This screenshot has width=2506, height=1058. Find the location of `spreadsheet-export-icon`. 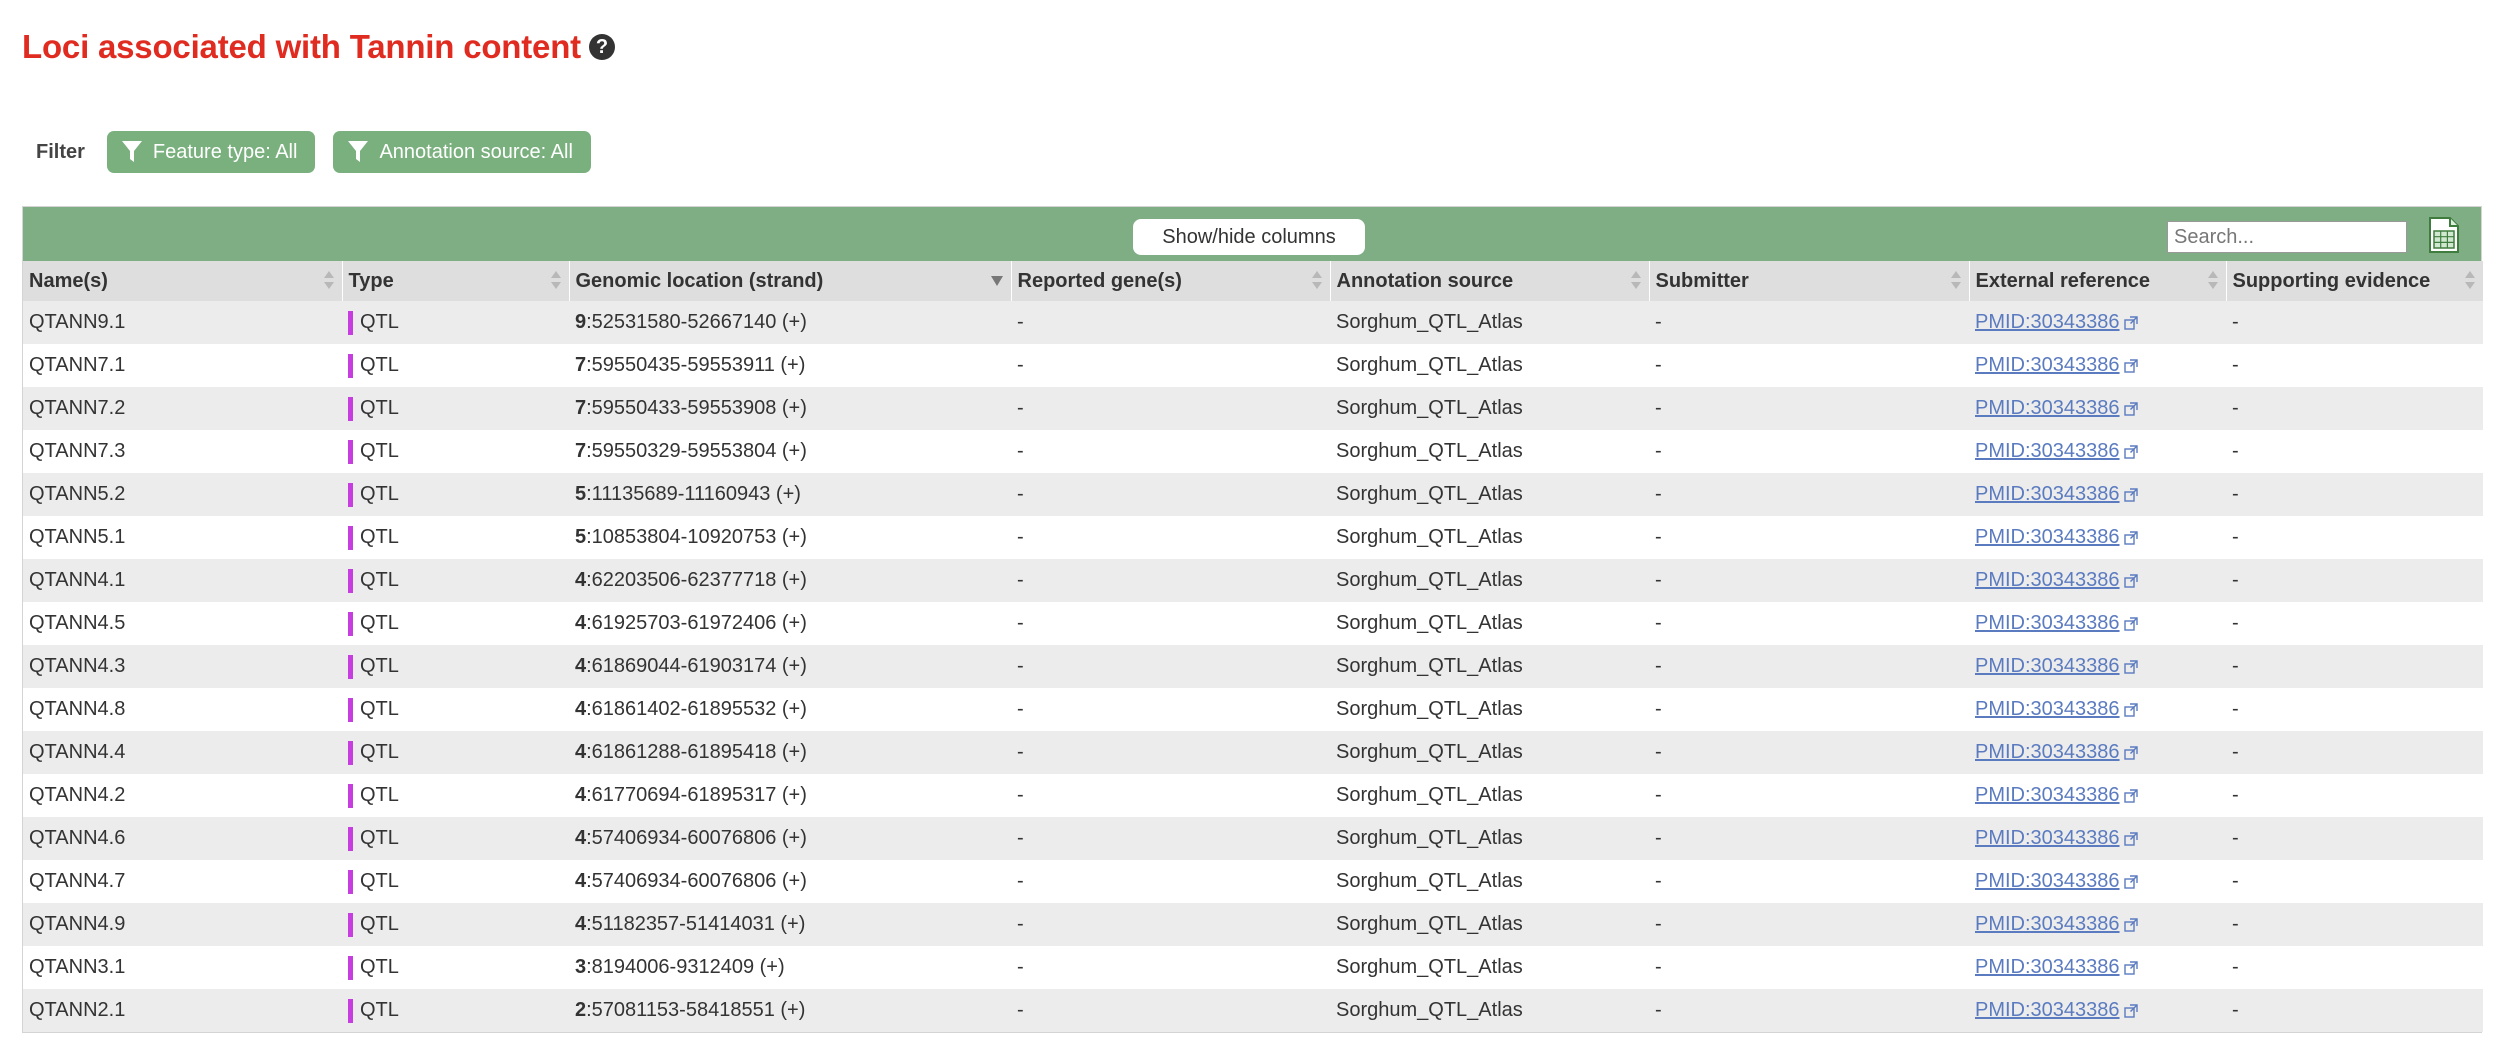

spreadsheet-export-icon is located at coordinates (2444, 235).